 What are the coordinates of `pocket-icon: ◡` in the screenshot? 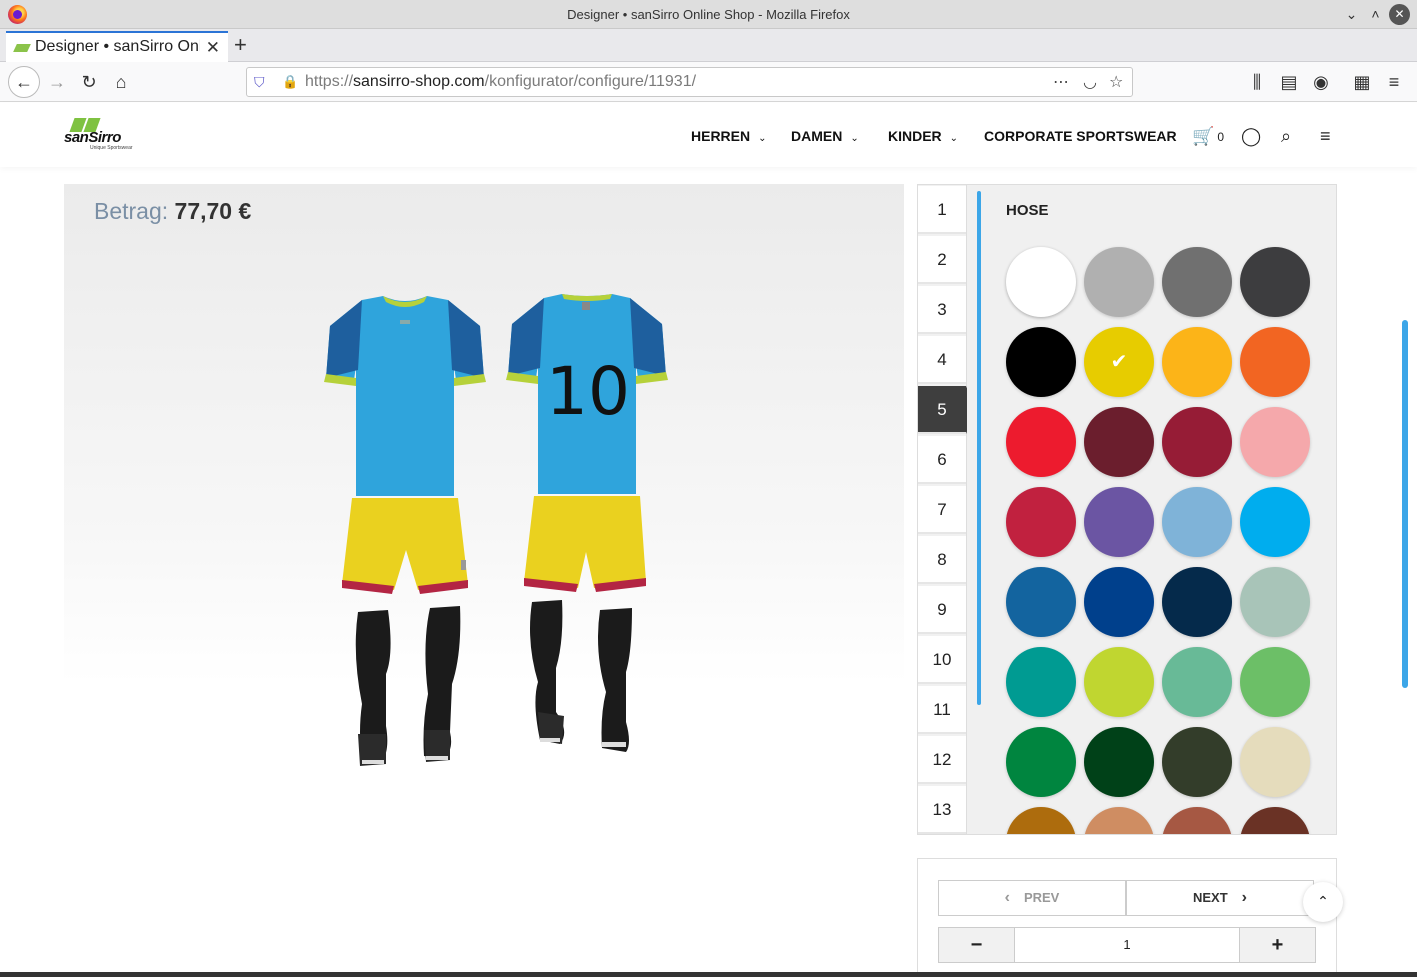 It's located at (1090, 82).